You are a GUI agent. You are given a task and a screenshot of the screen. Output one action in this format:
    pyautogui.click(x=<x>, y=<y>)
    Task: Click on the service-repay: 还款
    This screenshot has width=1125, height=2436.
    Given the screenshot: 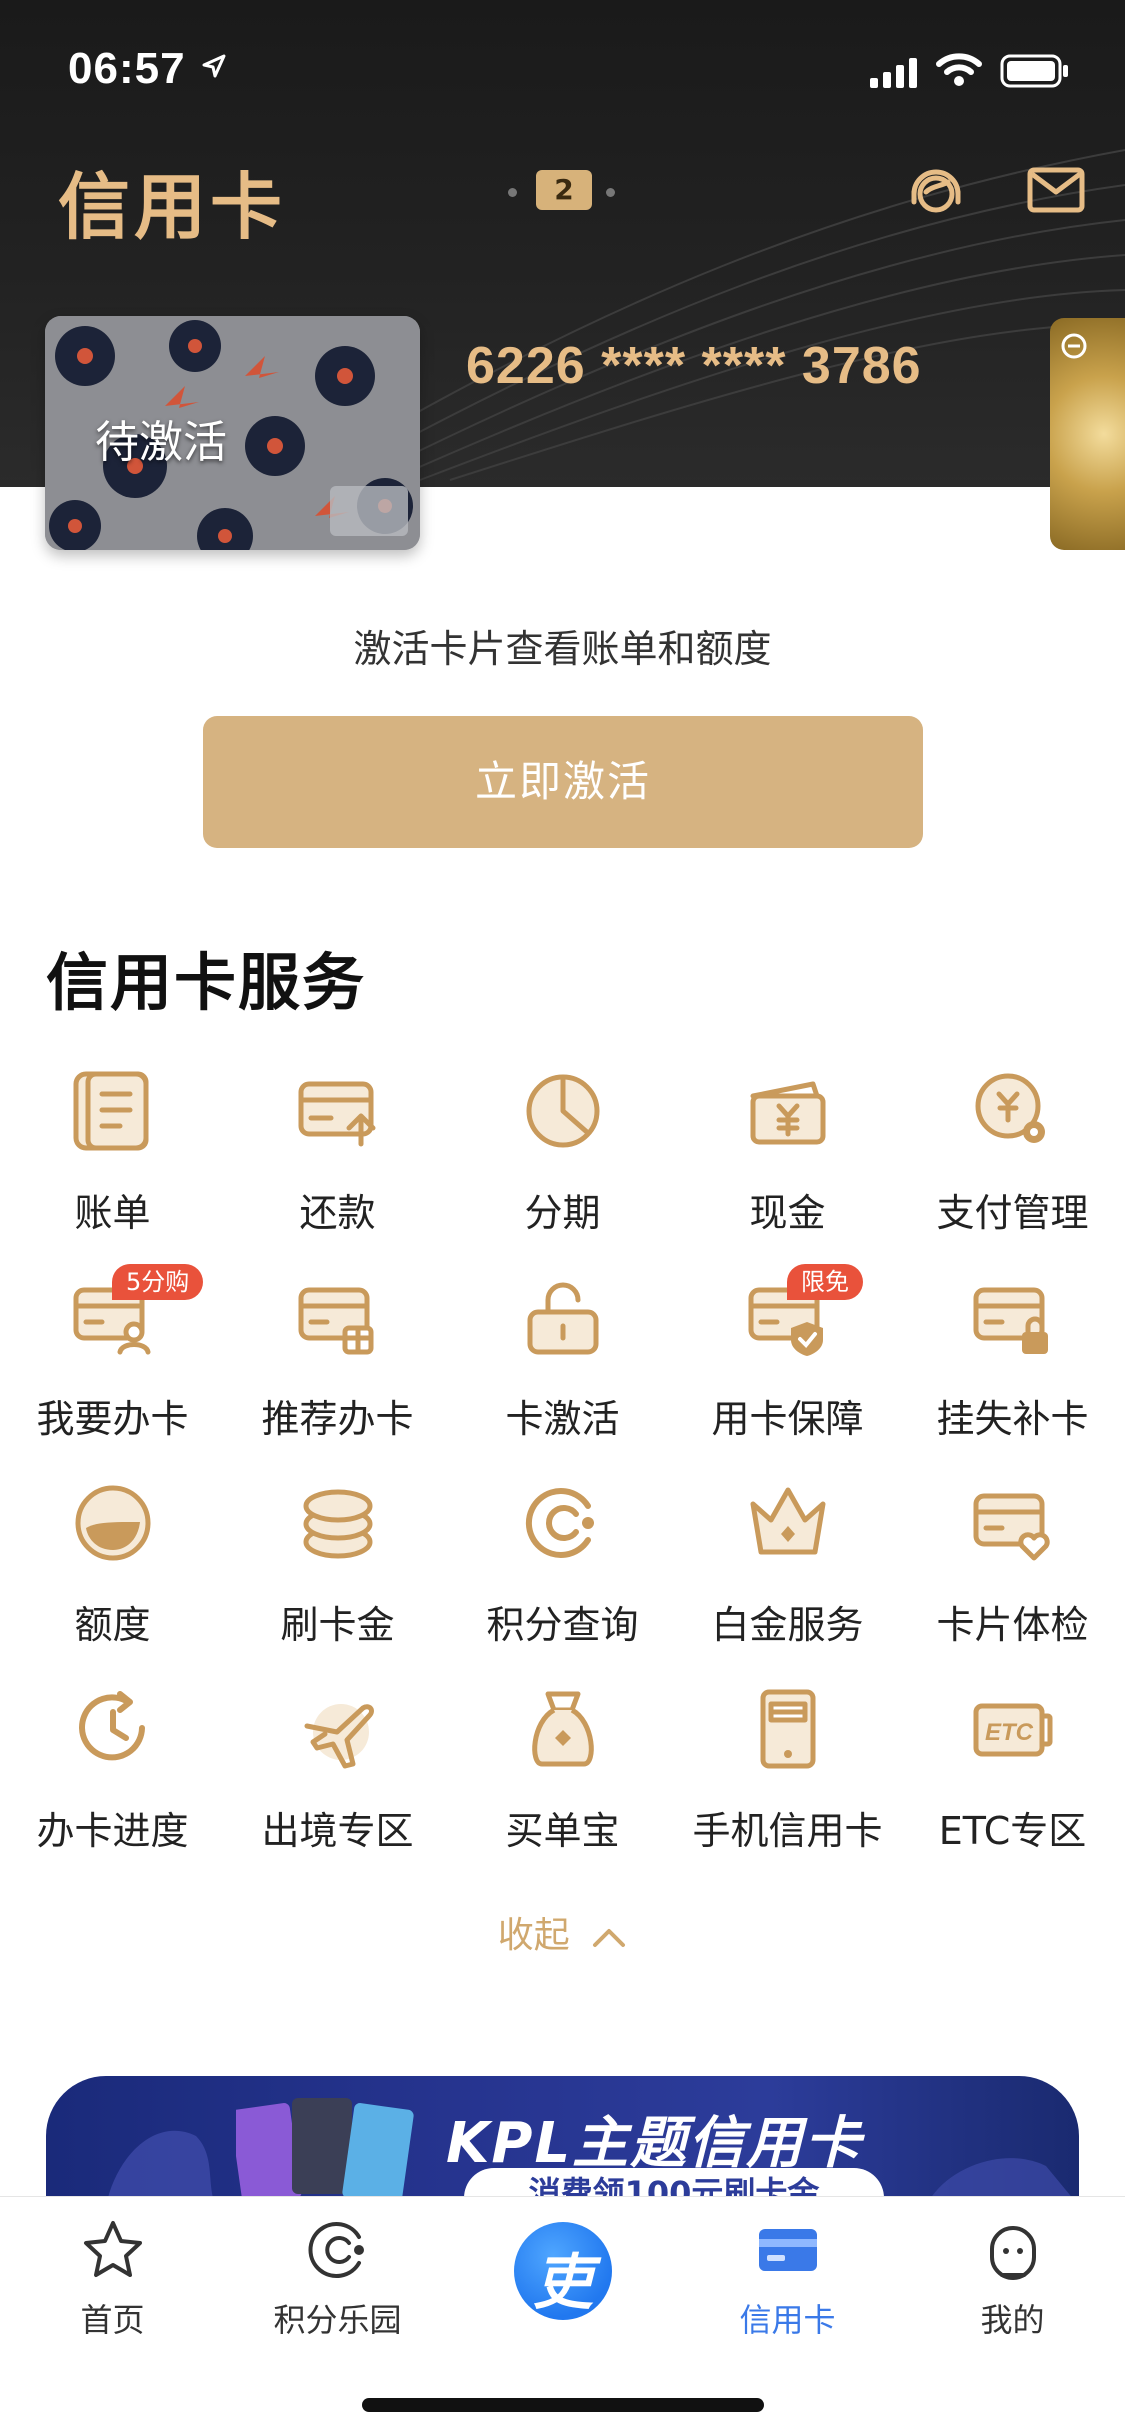 What is the action you would take?
    pyautogui.click(x=337, y=1165)
    